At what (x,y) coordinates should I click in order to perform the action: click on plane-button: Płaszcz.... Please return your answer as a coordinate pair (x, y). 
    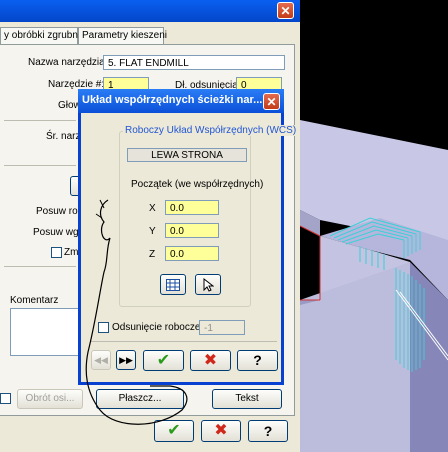
    Looking at the image, I should click on (140, 399).